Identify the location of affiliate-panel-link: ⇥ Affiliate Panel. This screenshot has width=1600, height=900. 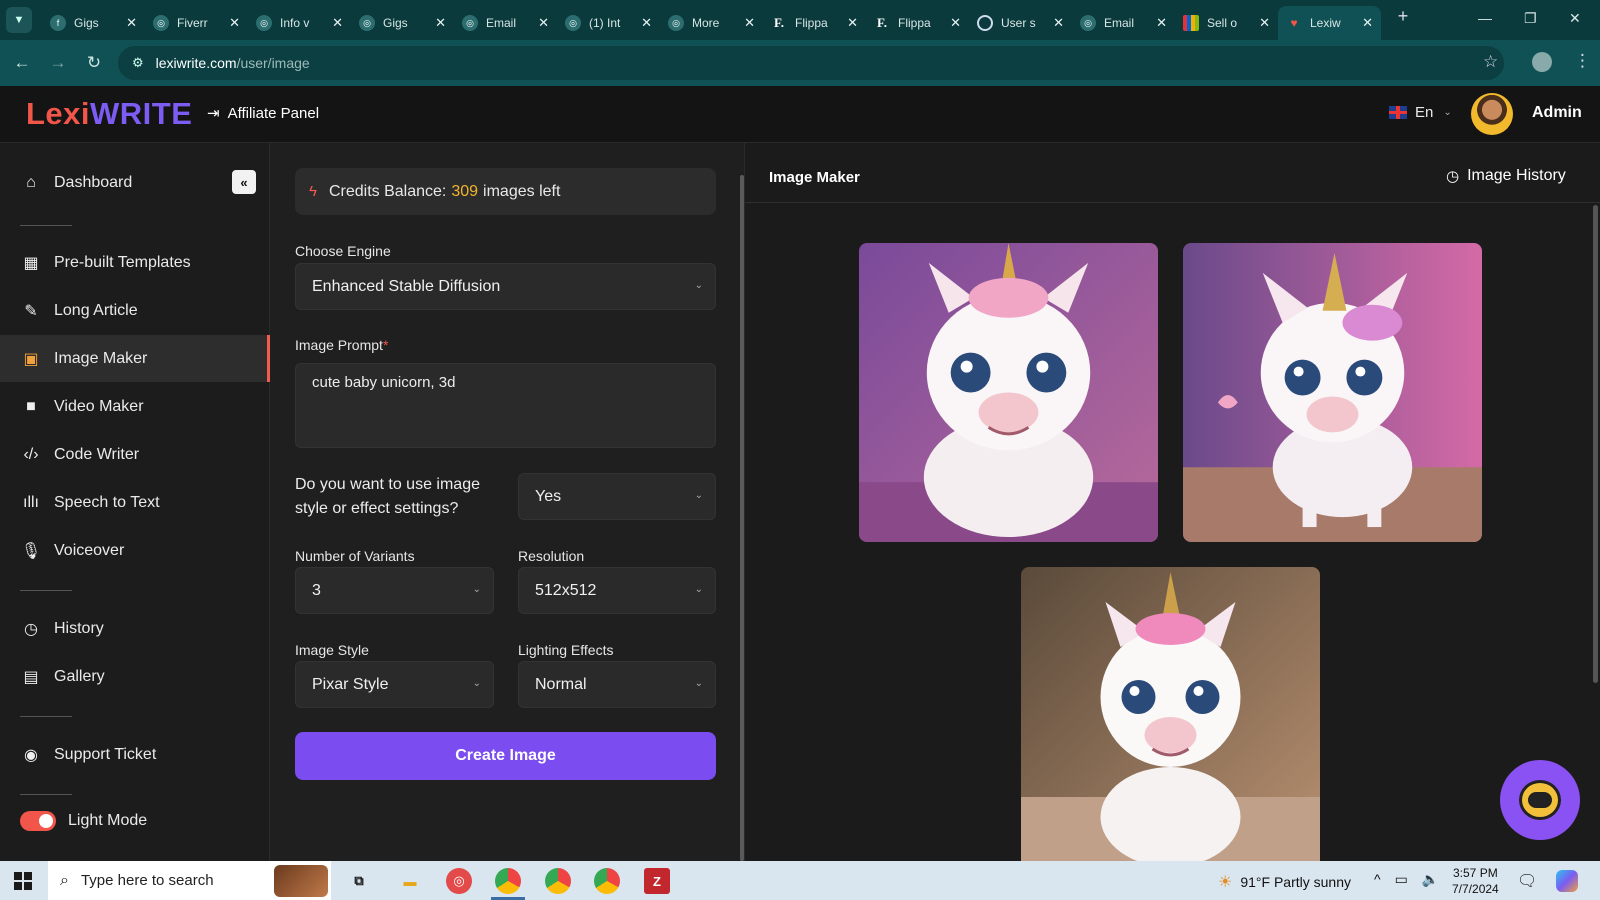
(263, 113).